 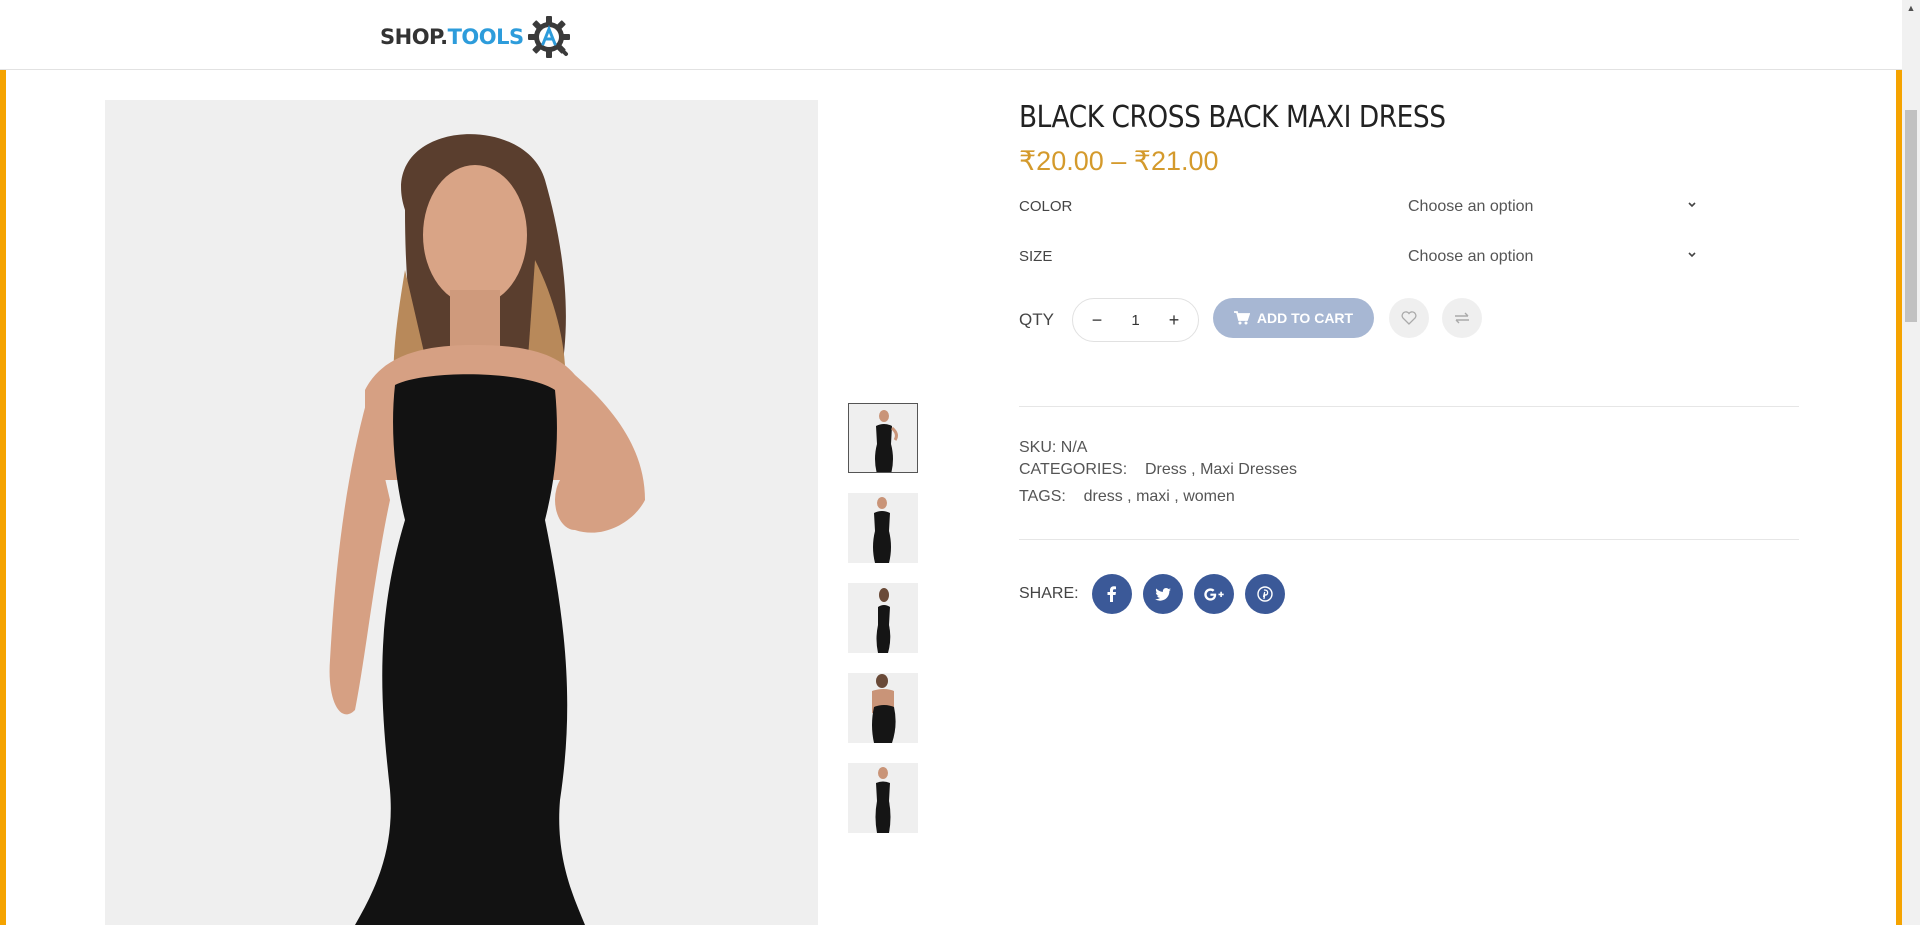 What do you see at coordinates (1305, 318) in the screenshot?
I see `add-to-cart-label: ADD TO CART` at bounding box center [1305, 318].